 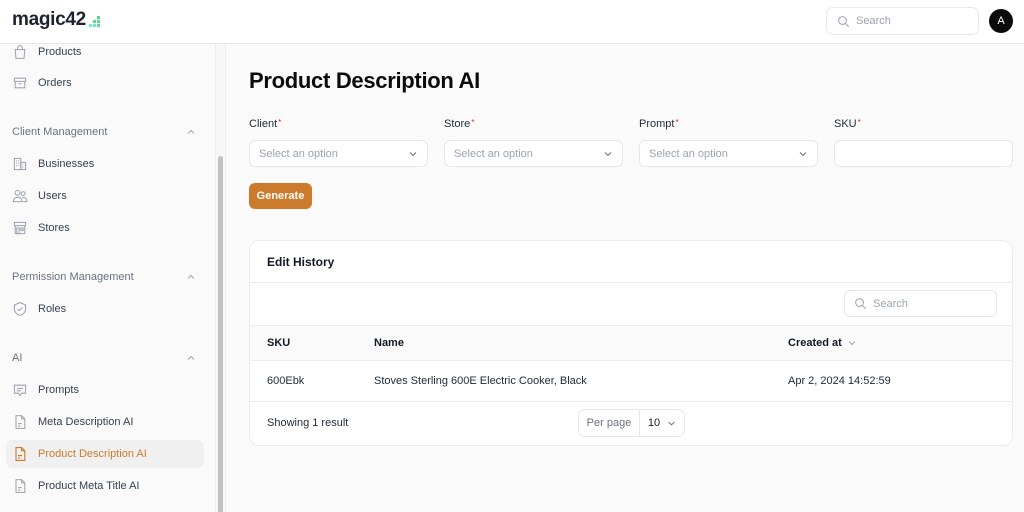 I want to click on column-header-sku: SKU, so click(x=278, y=343).